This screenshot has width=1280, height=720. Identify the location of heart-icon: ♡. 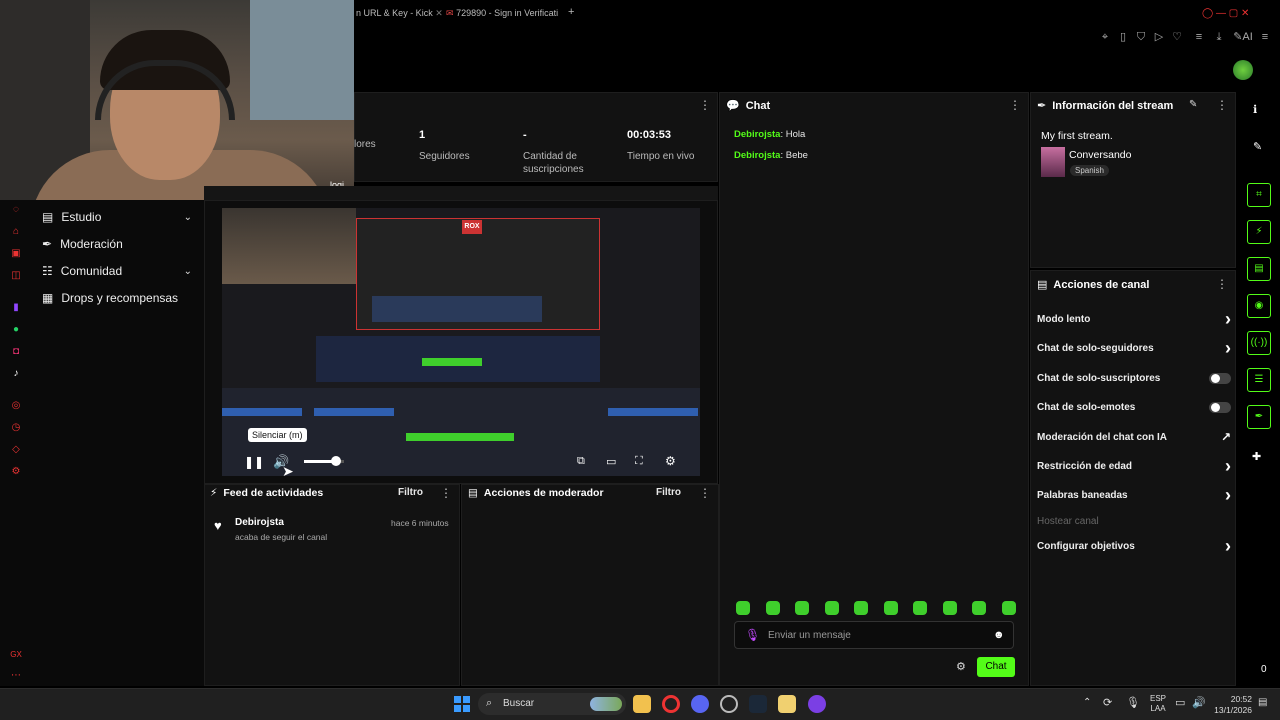
(1177, 37).